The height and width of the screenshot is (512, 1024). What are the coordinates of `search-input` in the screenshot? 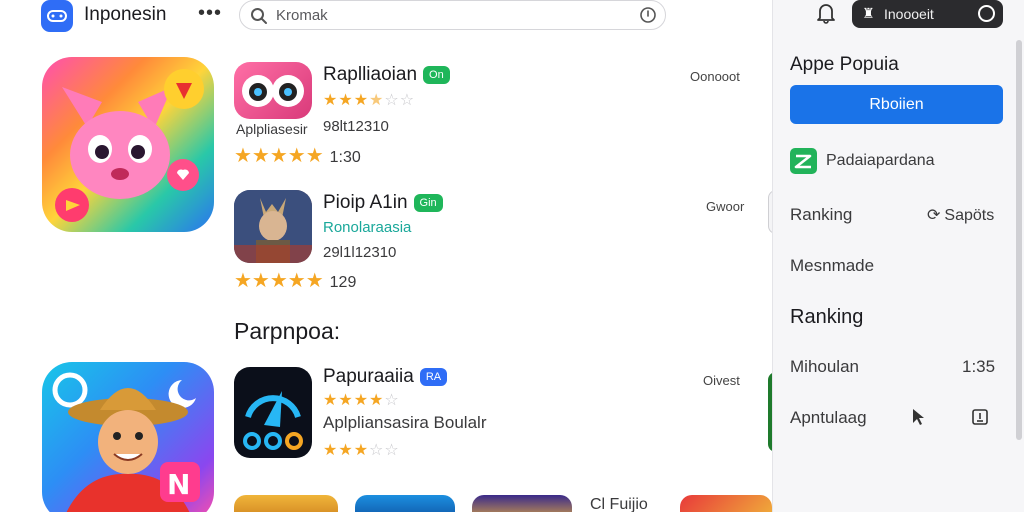 It's located at (446, 15).